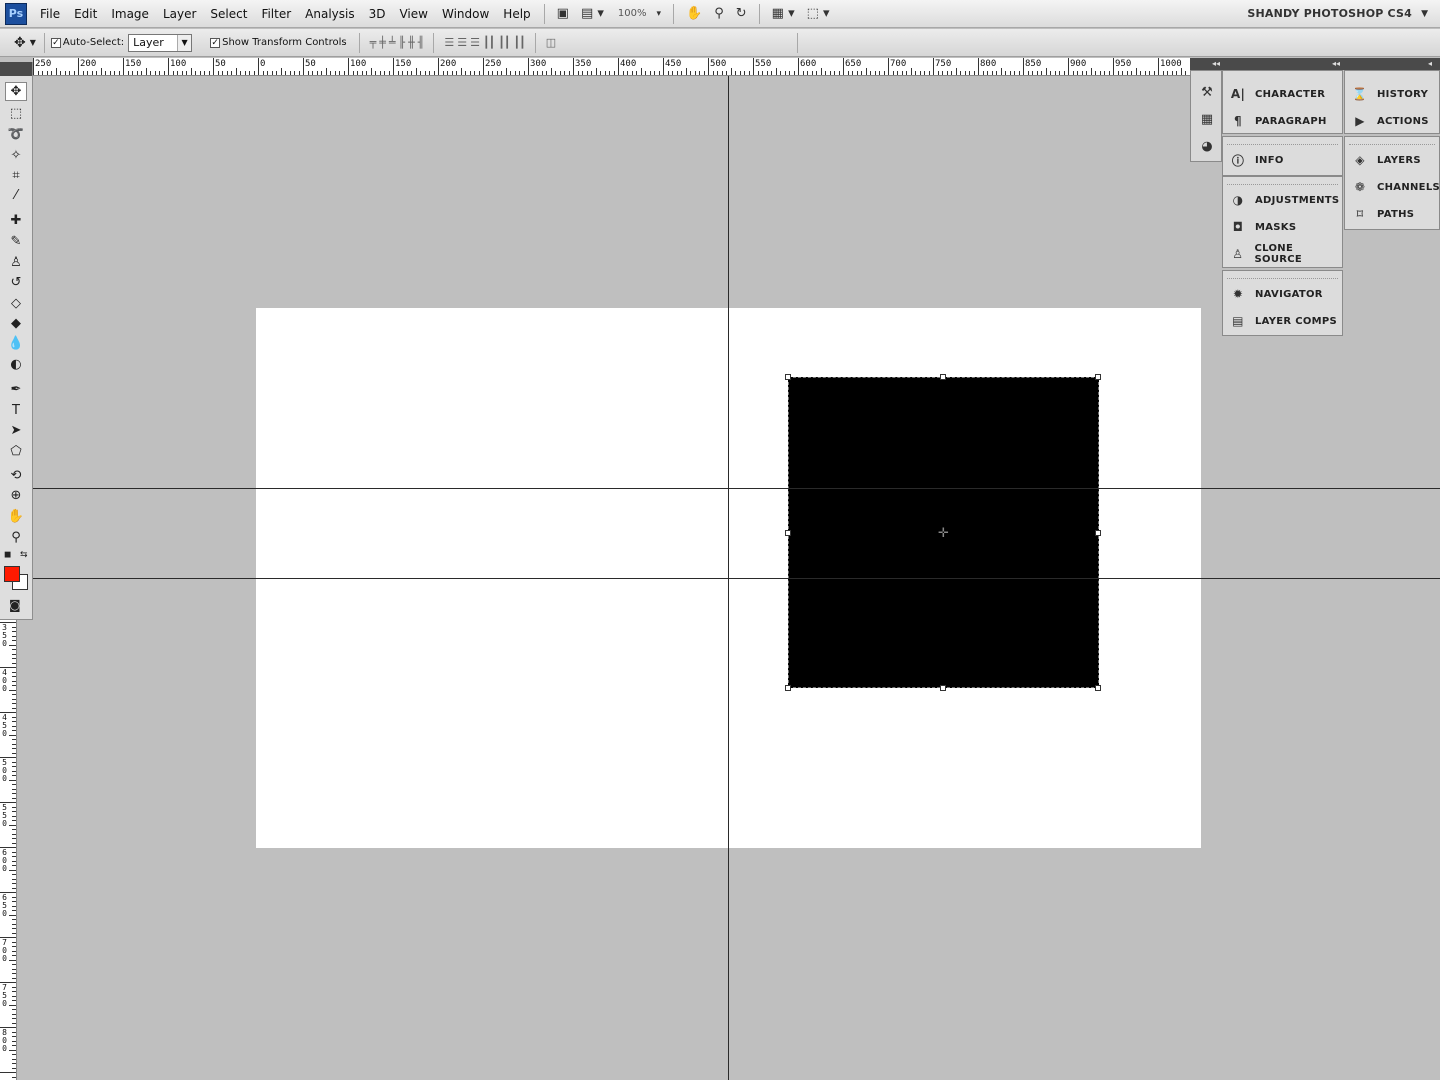 The image size is (1440, 1080). I want to click on panel-button-clone-source: ♙ CLONE SOURCE, so click(1285, 254).